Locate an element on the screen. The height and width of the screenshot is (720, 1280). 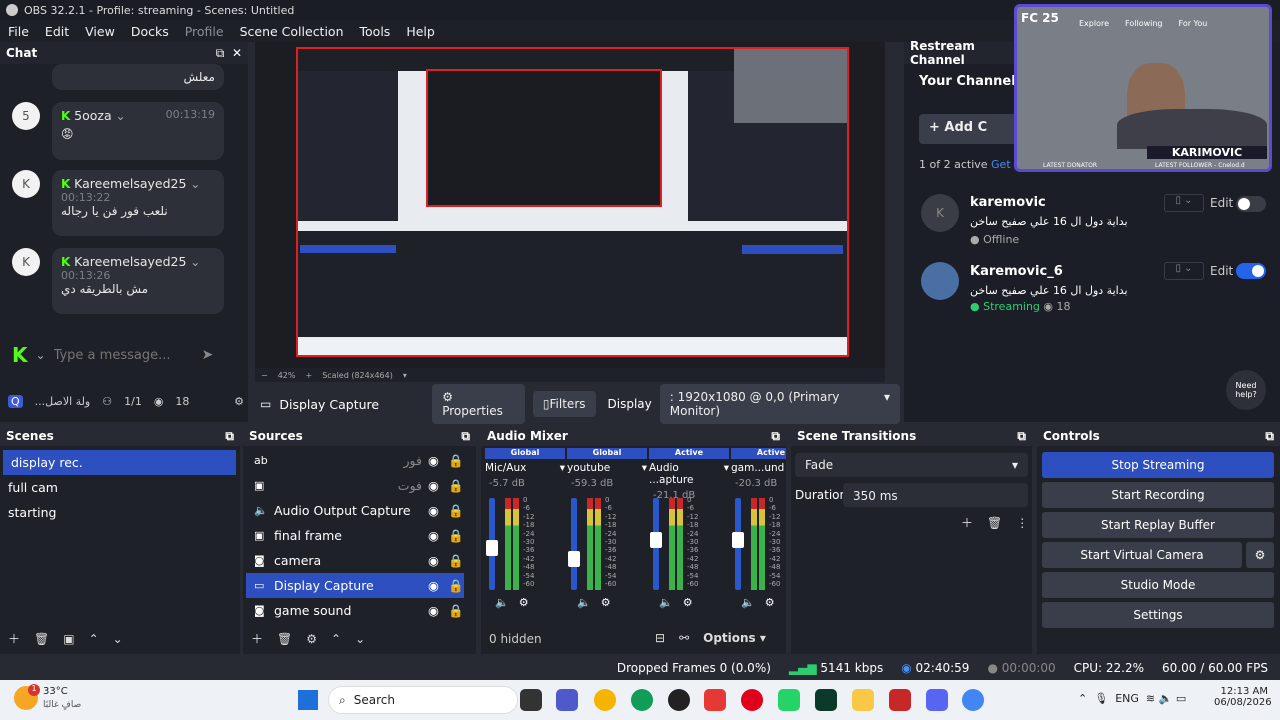
zoom-out-button: − is located at coordinates (264, 375).